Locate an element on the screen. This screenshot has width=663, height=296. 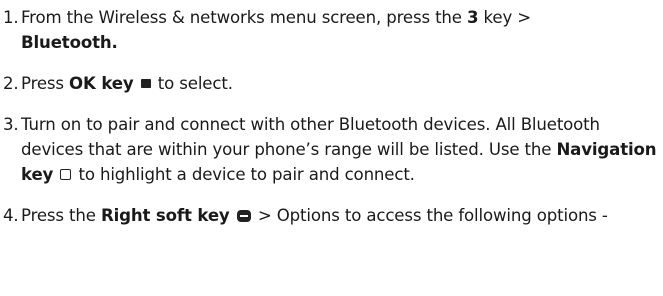
key-name: OK key is located at coordinates (101, 83).